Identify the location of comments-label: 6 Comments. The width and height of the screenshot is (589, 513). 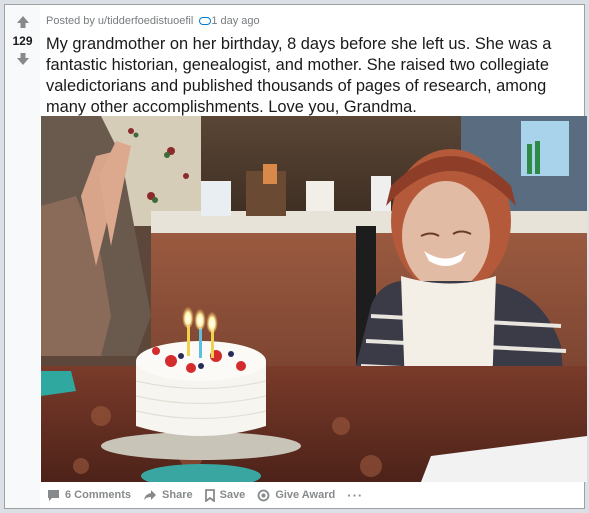
(98, 495).